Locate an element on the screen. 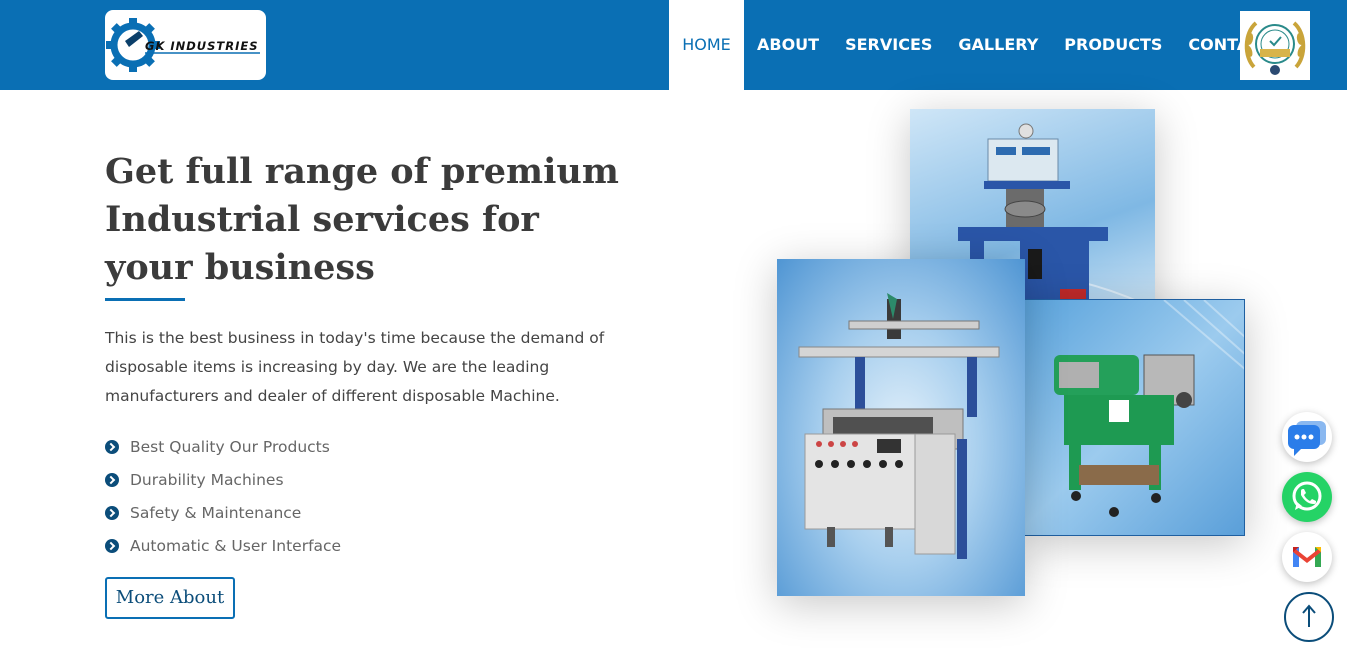 The width and height of the screenshot is (1347, 657). gmail-icon is located at coordinates (1307, 557).